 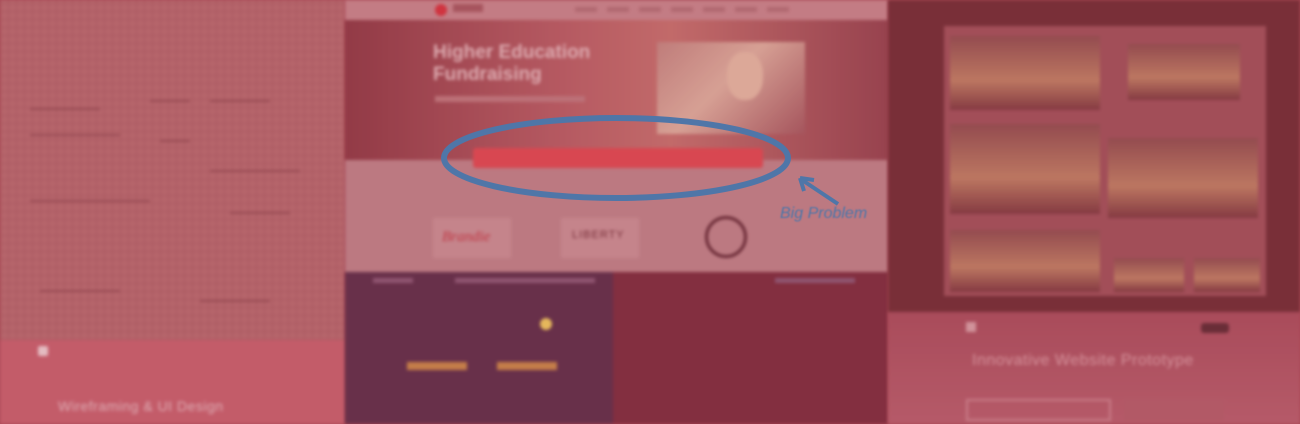 What do you see at coordinates (726, 237) in the screenshot?
I see `partner-logo-circle` at bounding box center [726, 237].